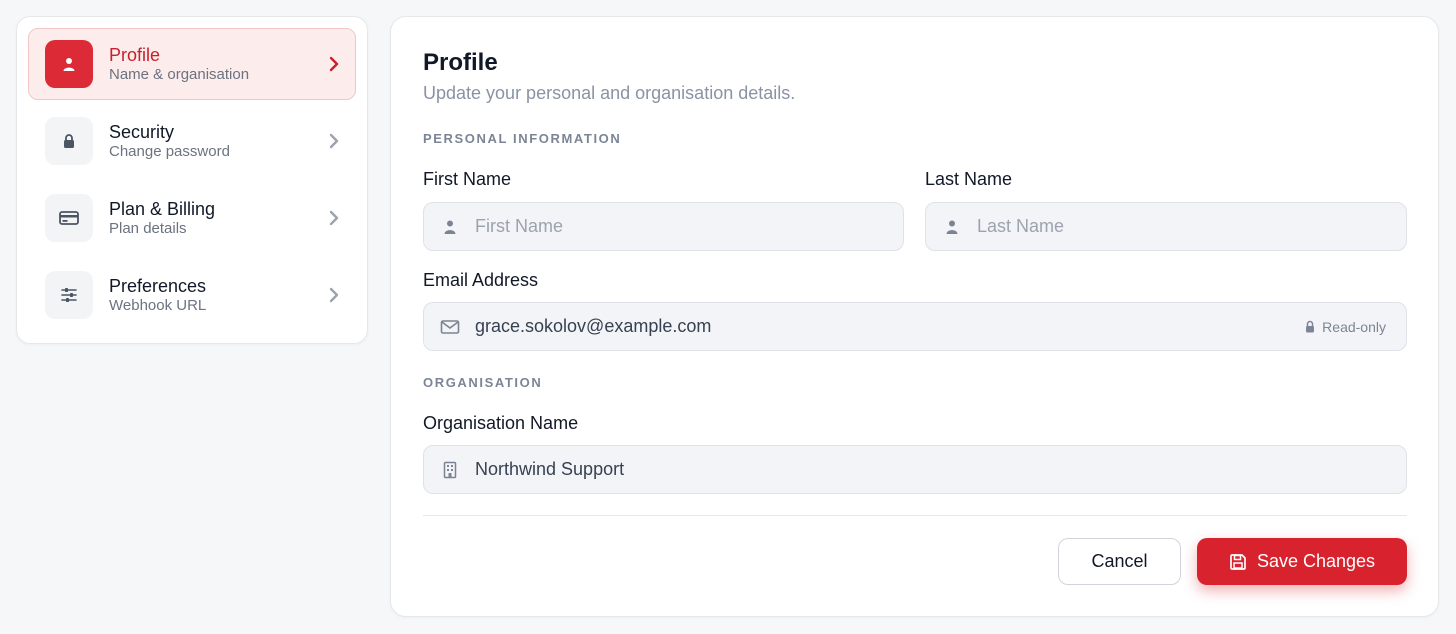 Image resolution: width=1456 pixels, height=634 pixels. What do you see at coordinates (179, 74) in the screenshot?
I see `sidebar-item-description: Name & organisation` at bounding box center [179, 74].